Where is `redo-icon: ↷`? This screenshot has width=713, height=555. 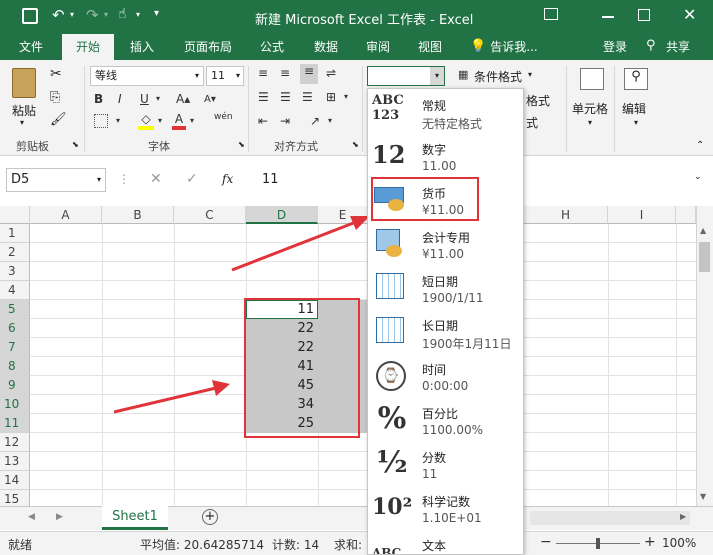 redo-icon: ↷ is located at coordinates (92, 15).